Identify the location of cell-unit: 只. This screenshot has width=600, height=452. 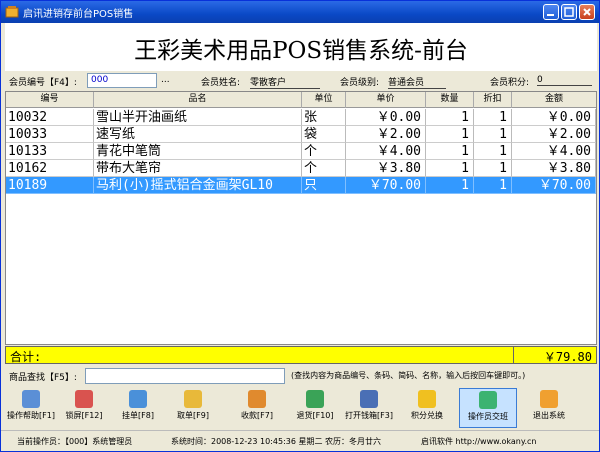
(324, 185).